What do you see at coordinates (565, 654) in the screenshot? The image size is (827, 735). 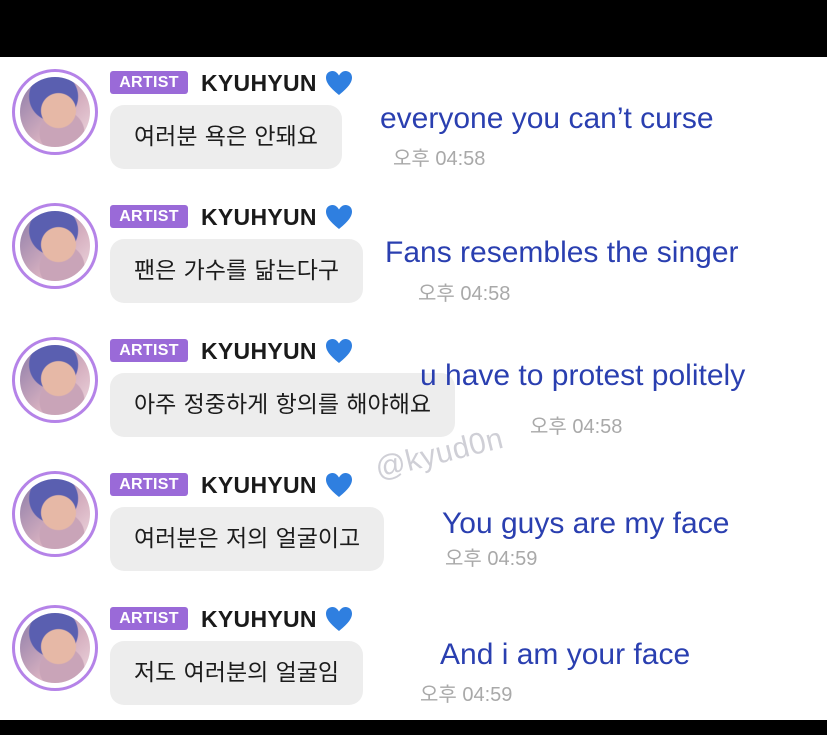 I see `translation-text: And i am your face` at bounding box center [565, 654].